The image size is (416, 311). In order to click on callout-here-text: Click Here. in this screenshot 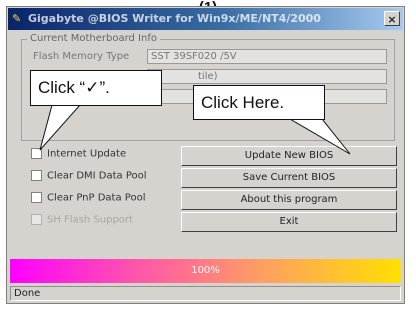, I will do `click(259, 102)`.